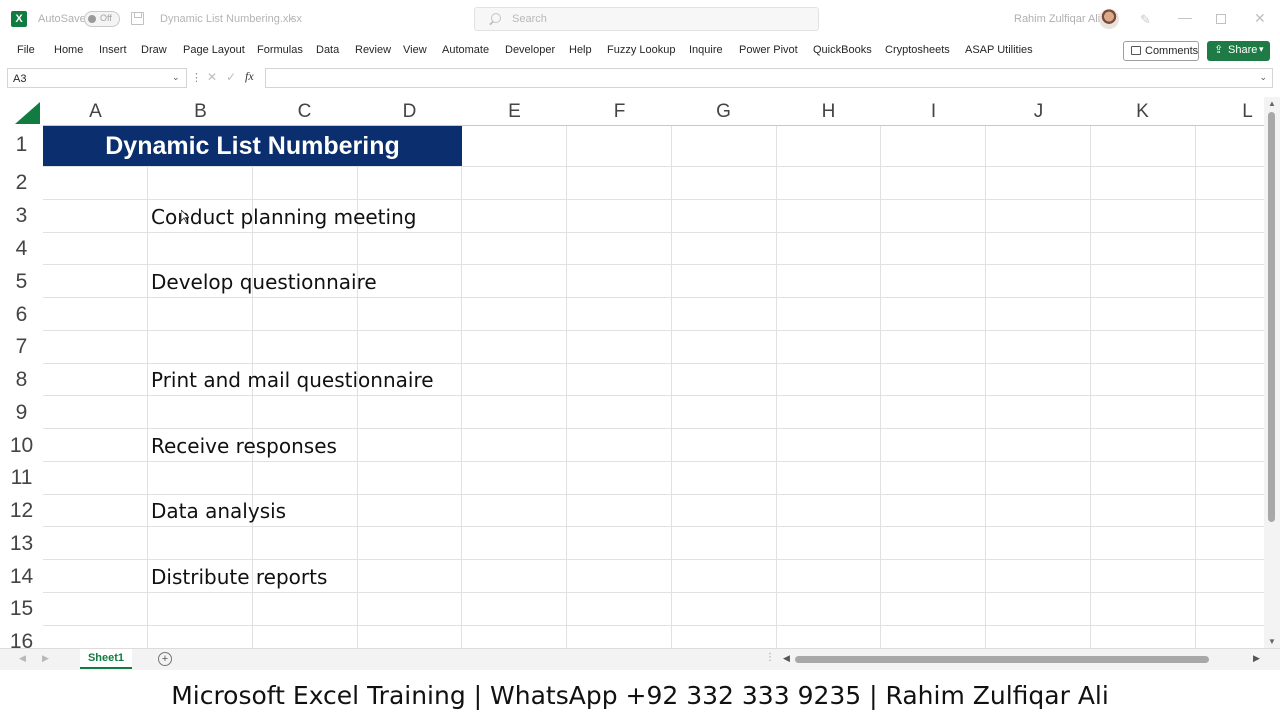 The width and height of the screenshot is (1280, 720). Describe the element at coordinates (530, 50) in the screenshot. I see `tab-developer: Developer` at that location.